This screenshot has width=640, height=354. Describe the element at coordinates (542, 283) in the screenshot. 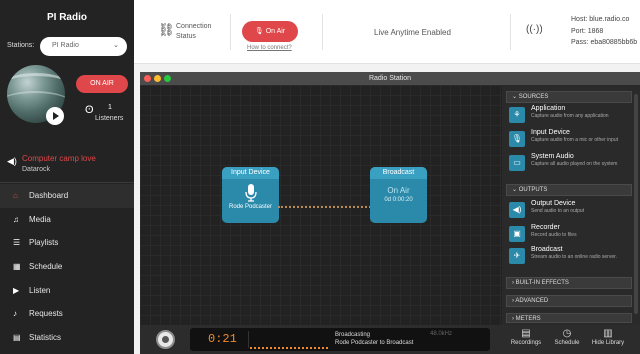

I see `builtin-effects-label: BUILT-IN EFFECTS` at that location.